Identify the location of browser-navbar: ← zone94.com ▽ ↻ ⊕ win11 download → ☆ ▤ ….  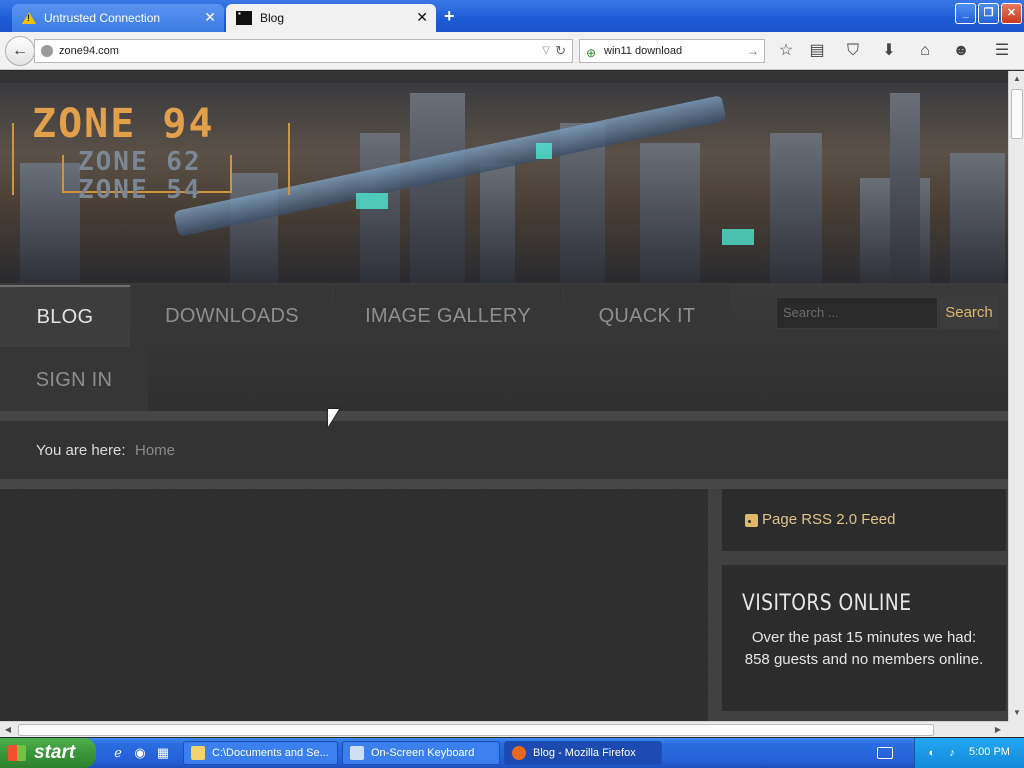
(512, 51).